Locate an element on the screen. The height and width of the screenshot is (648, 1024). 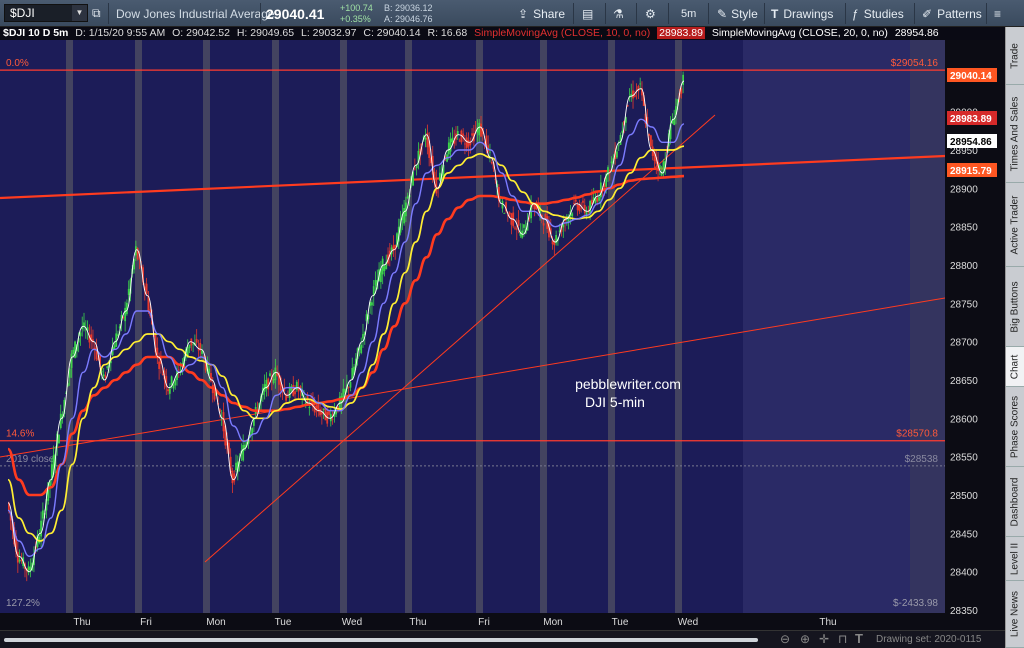
magnet-icon: ⊓ is located at coordinates (842, 639).